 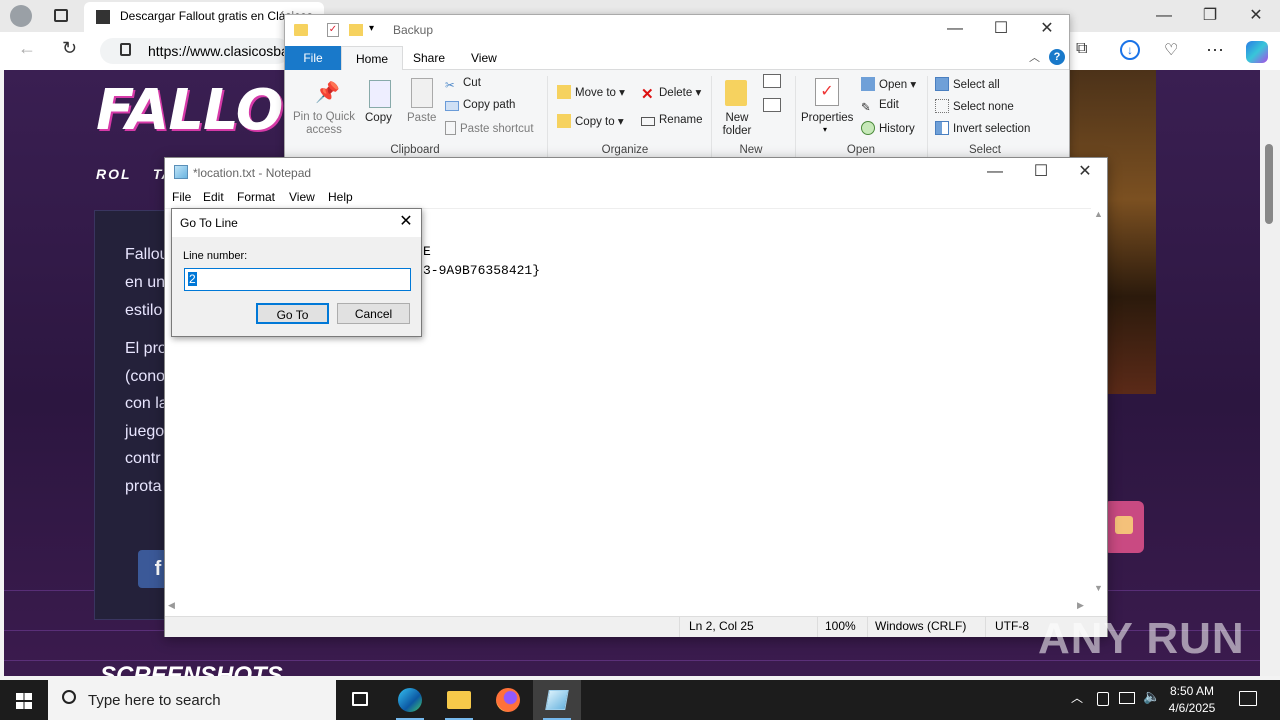 I want to click on open-button: Open ▾, so click(x=888, y=84).